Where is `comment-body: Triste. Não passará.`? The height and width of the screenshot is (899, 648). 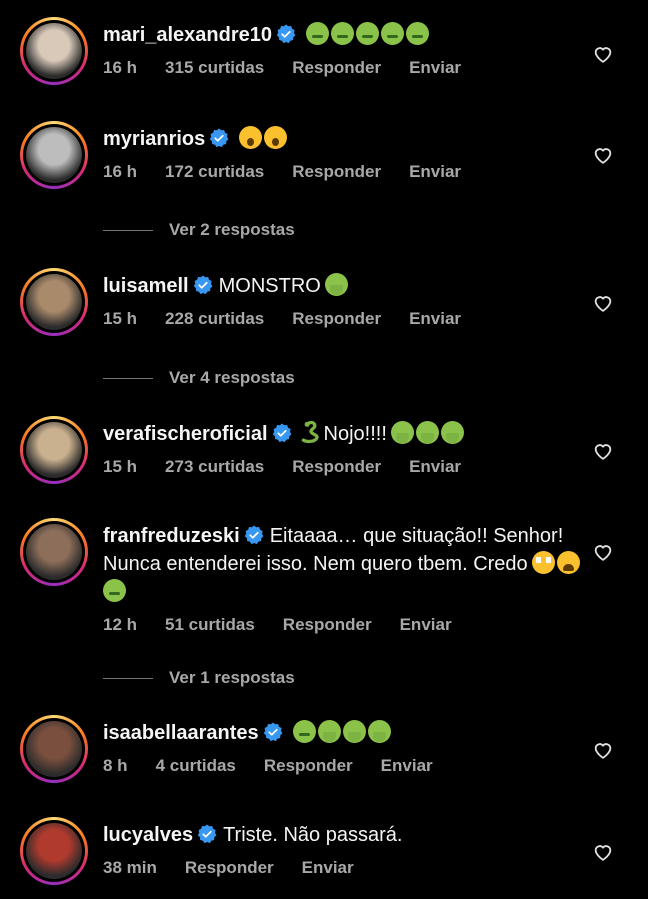 comment-body: Triste. Não passará. is located at coordinates (313, 835).